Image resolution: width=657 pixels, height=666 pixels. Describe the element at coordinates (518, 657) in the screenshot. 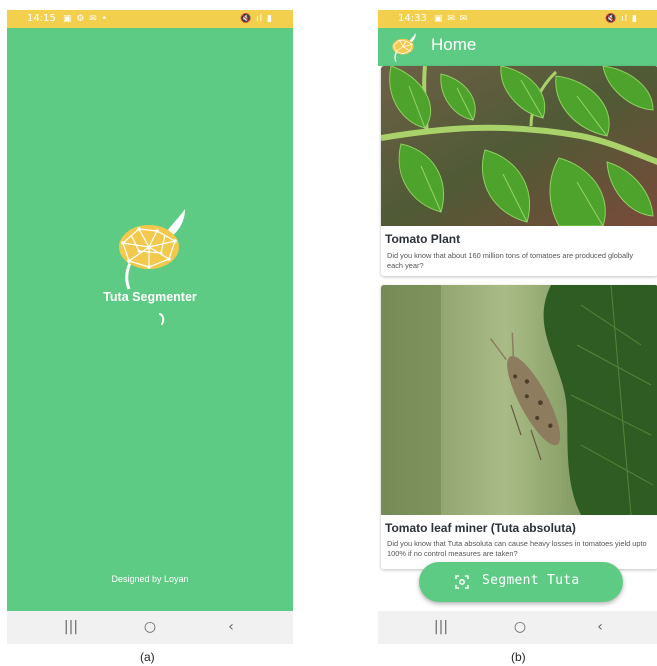

I see `caption-b: (b)` at that location.